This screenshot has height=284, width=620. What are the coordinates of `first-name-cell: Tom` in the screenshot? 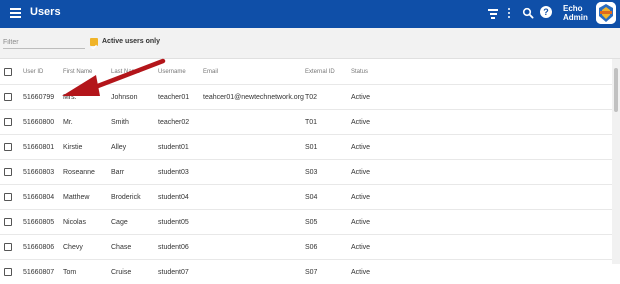 It's located at (87, 272).